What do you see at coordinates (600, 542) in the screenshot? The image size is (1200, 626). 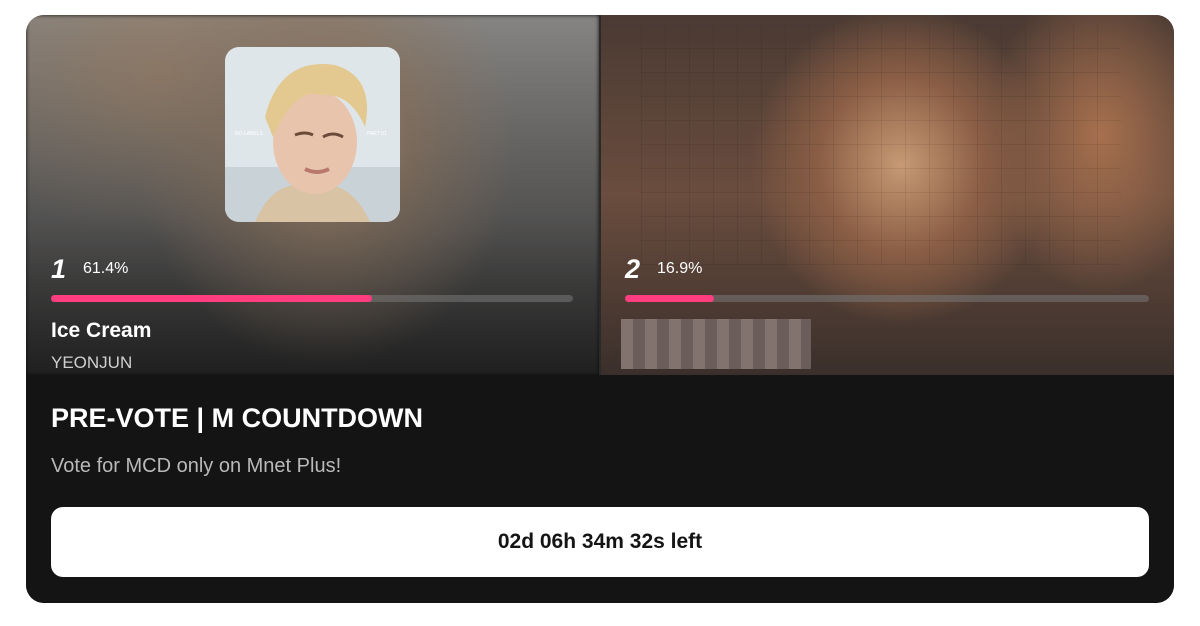 I see `countdown-button: 02d 06h 34m 32s left` at bounding box center [600, 542].